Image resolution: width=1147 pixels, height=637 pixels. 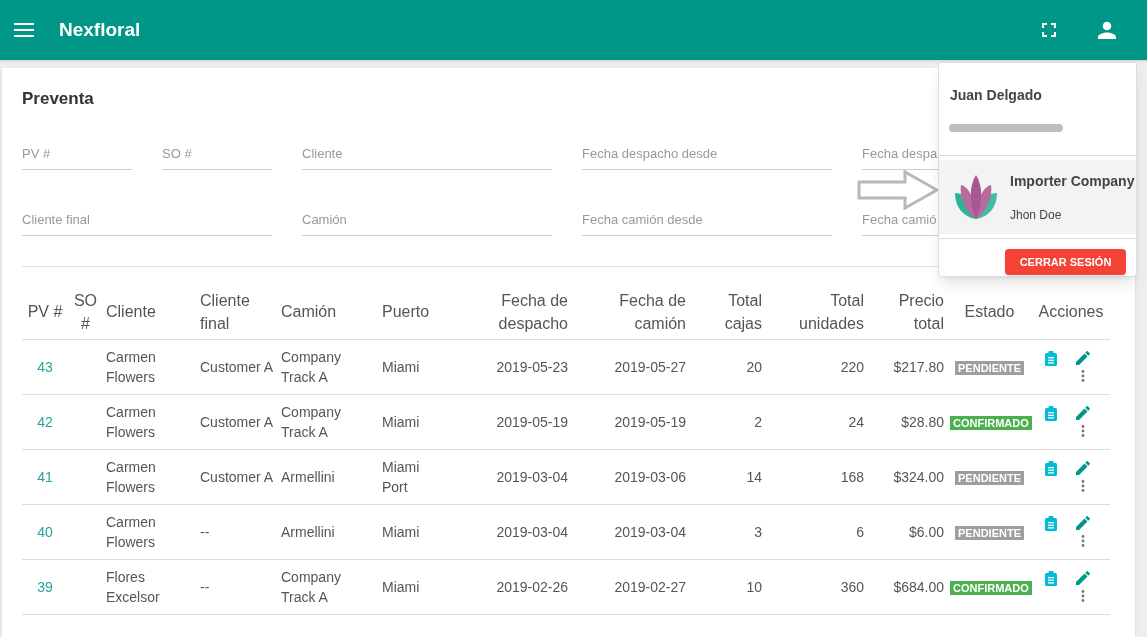 I want to click on contact-name: Jhon Doe, so click(x=1036, y=215).